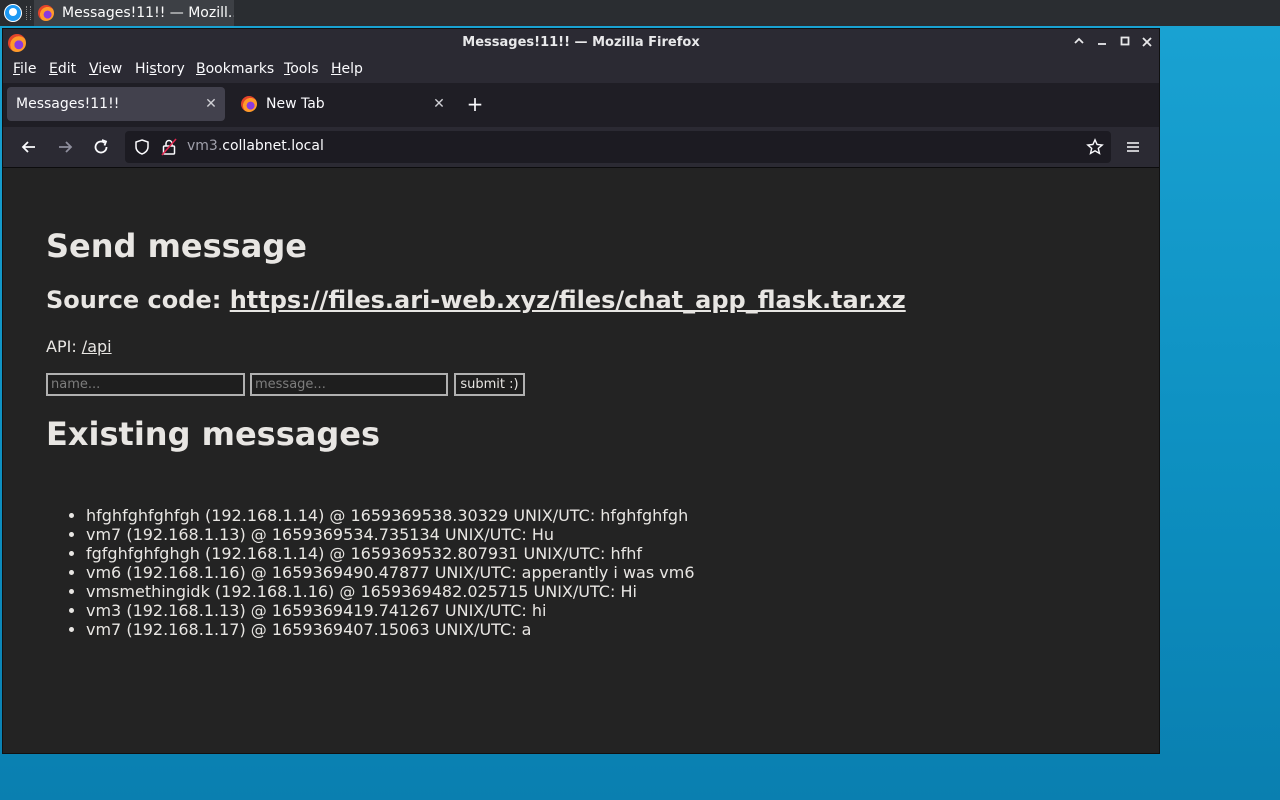 Image resolution: width=1280 pixels, height=800 pixels. I want to click on window-title: Messages!11!! — Mozilla Firefox, so click(581, 42).